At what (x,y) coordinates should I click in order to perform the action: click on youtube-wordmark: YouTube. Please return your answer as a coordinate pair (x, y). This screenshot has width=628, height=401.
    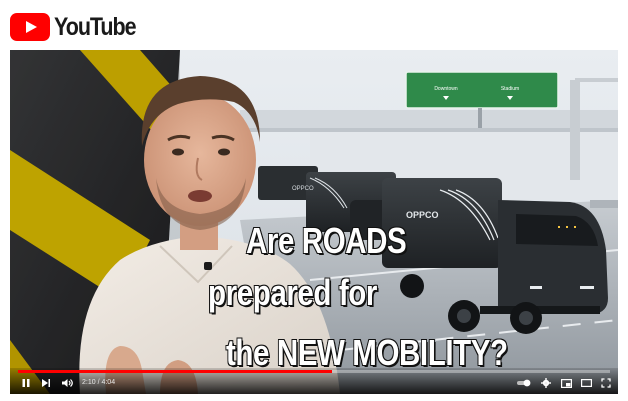
    Looking at the image, I should click on (95, 27).